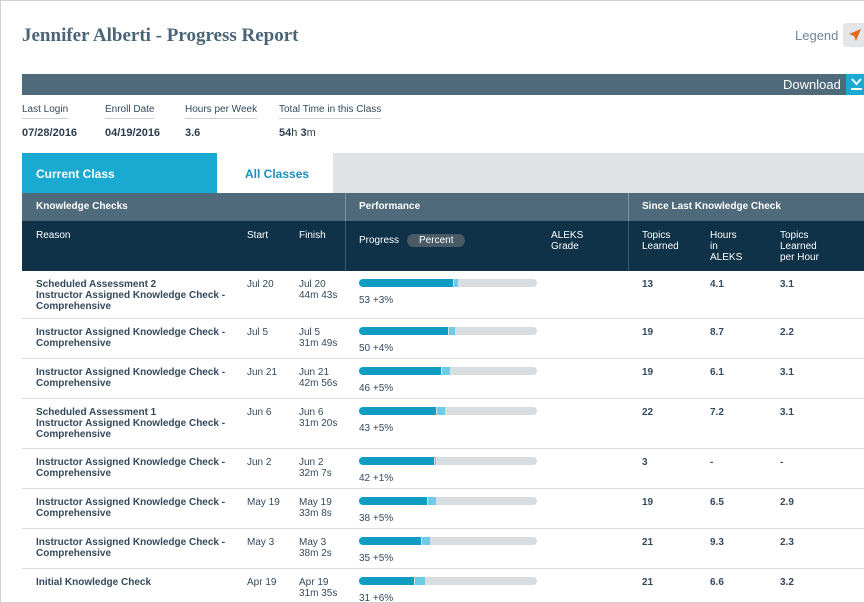 Image resolution: width=864 pixels, height=603 pixels. Describe the element at coordinates (53, 235) in the screenshot. I see `col-reason: Reason` at that location.